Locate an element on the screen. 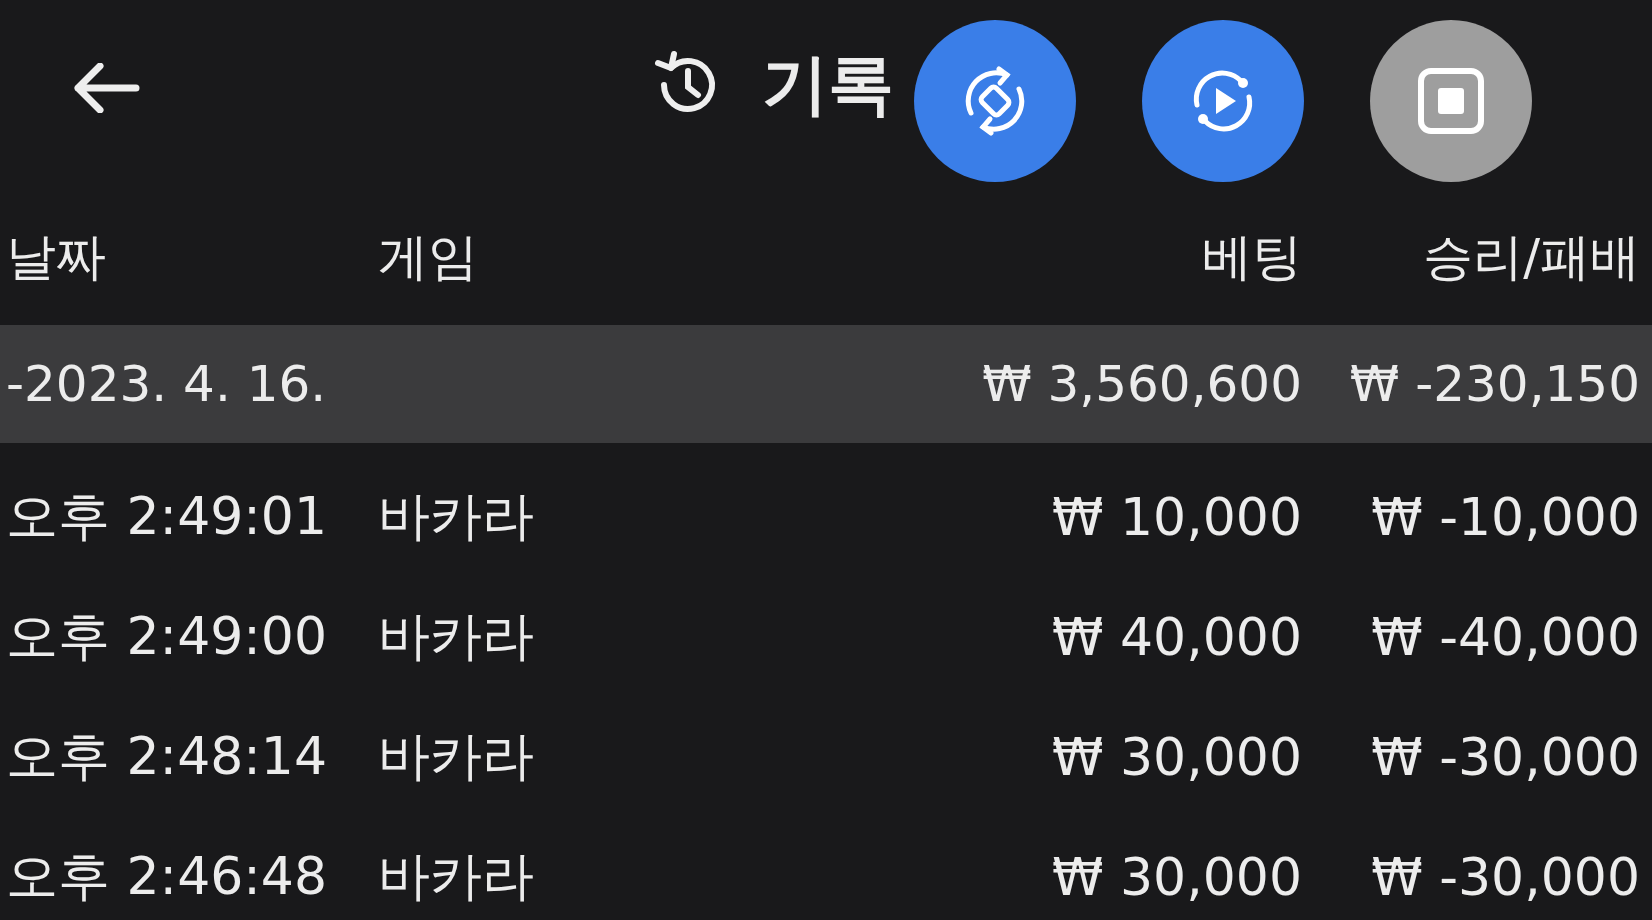  date-group-row: -2023. 4. 16. ₩ 3,560,600 ₩ -230,150 is located at coordinates (826, 384).